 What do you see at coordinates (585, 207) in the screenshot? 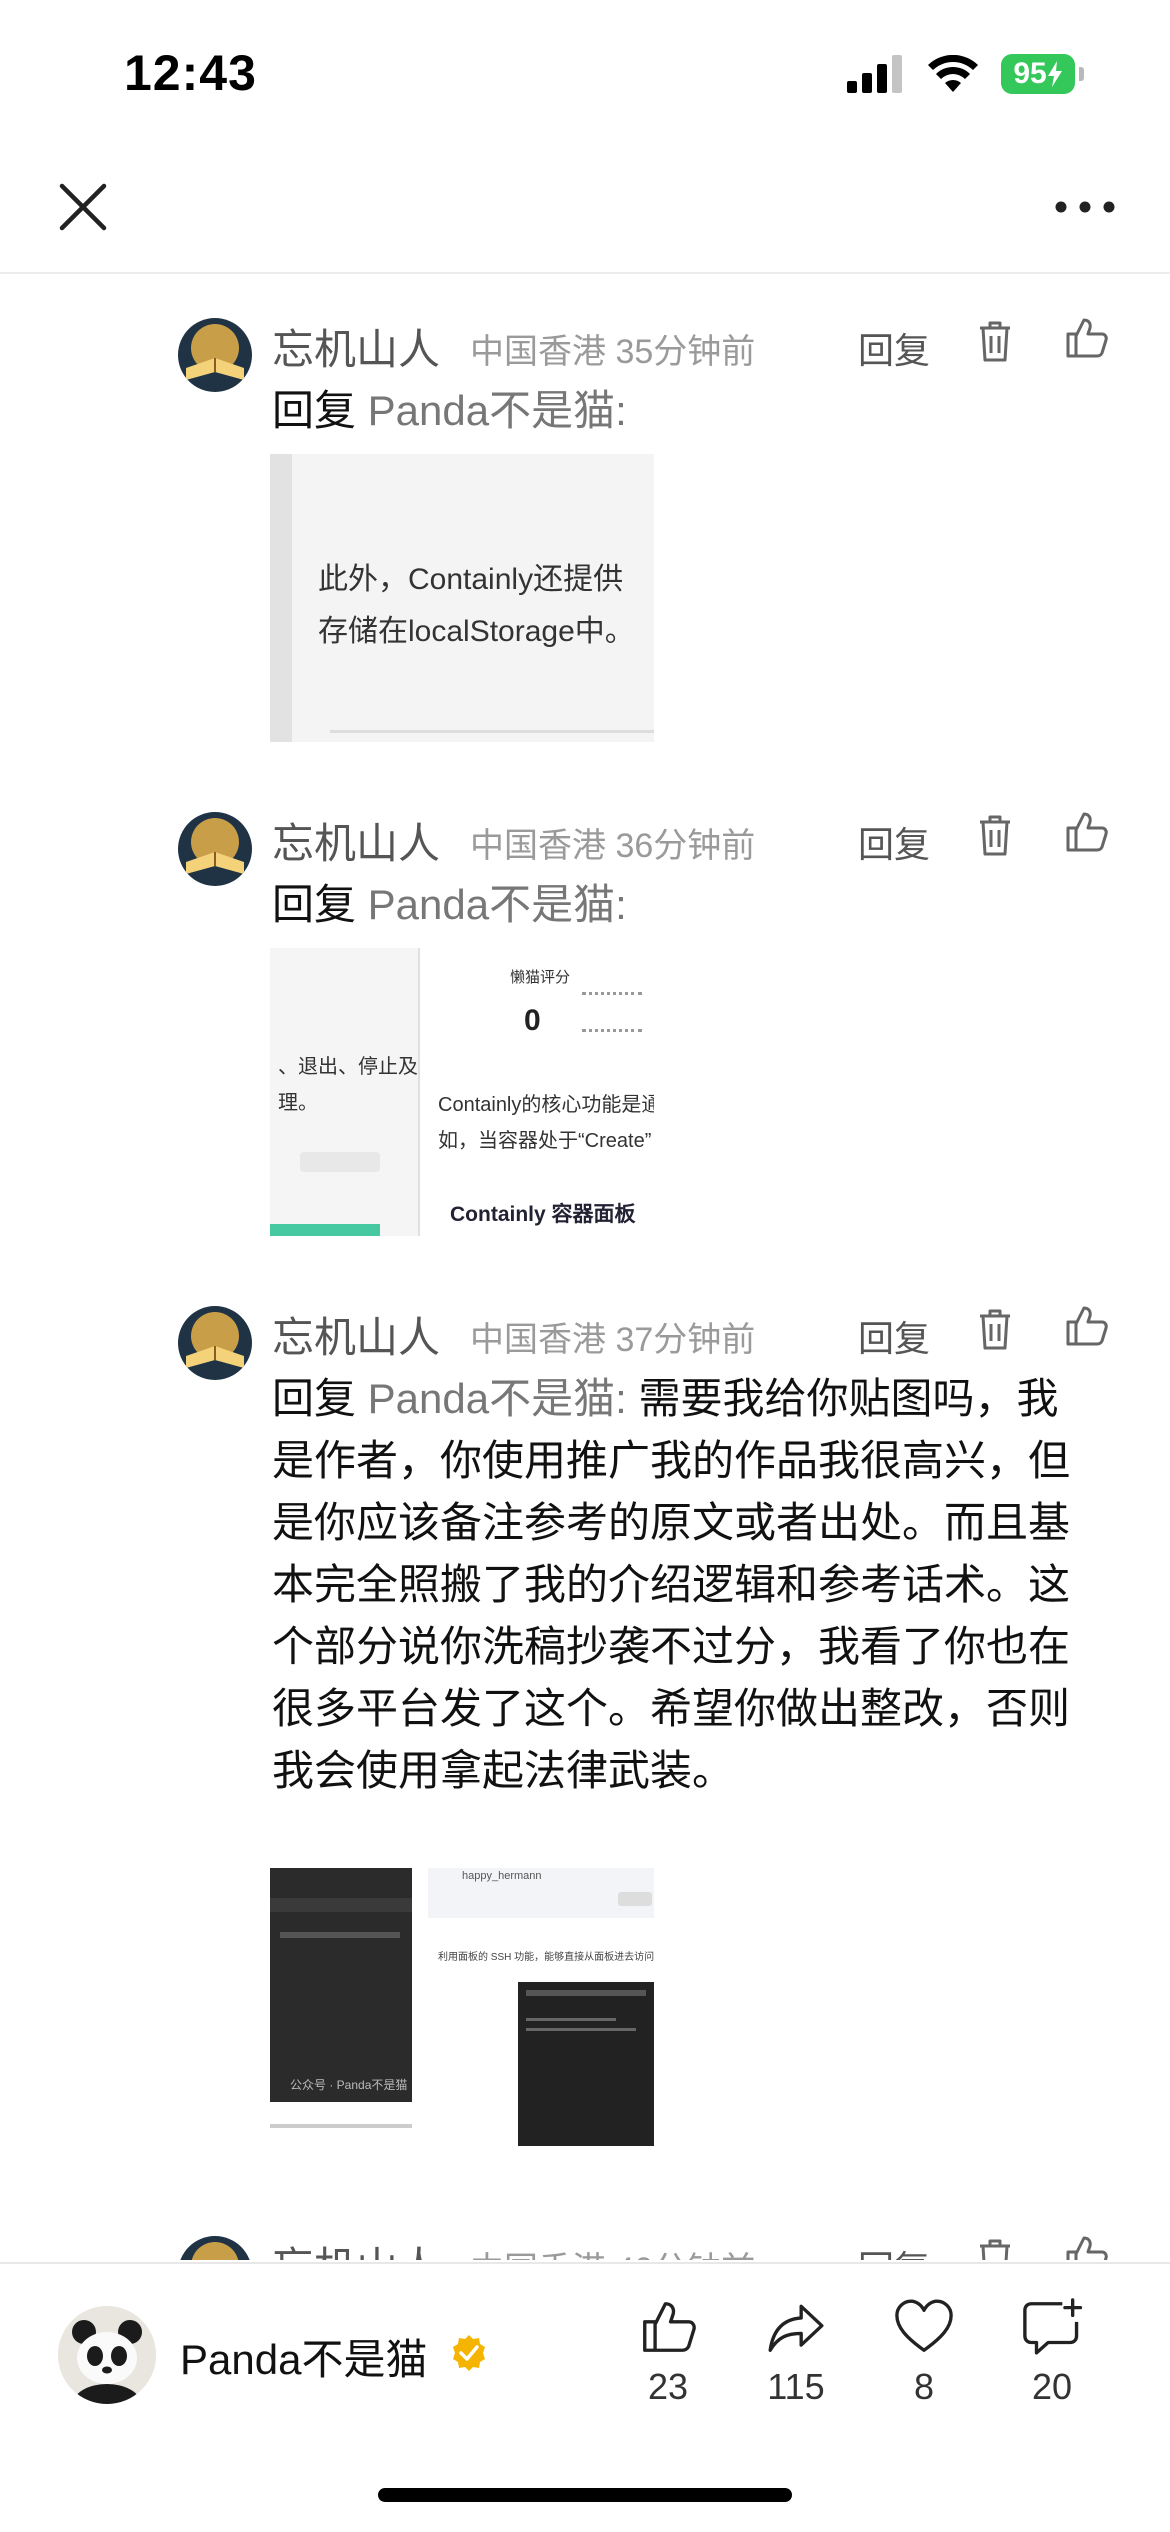
I see `nav-bar` at bounding box center [585, 207].